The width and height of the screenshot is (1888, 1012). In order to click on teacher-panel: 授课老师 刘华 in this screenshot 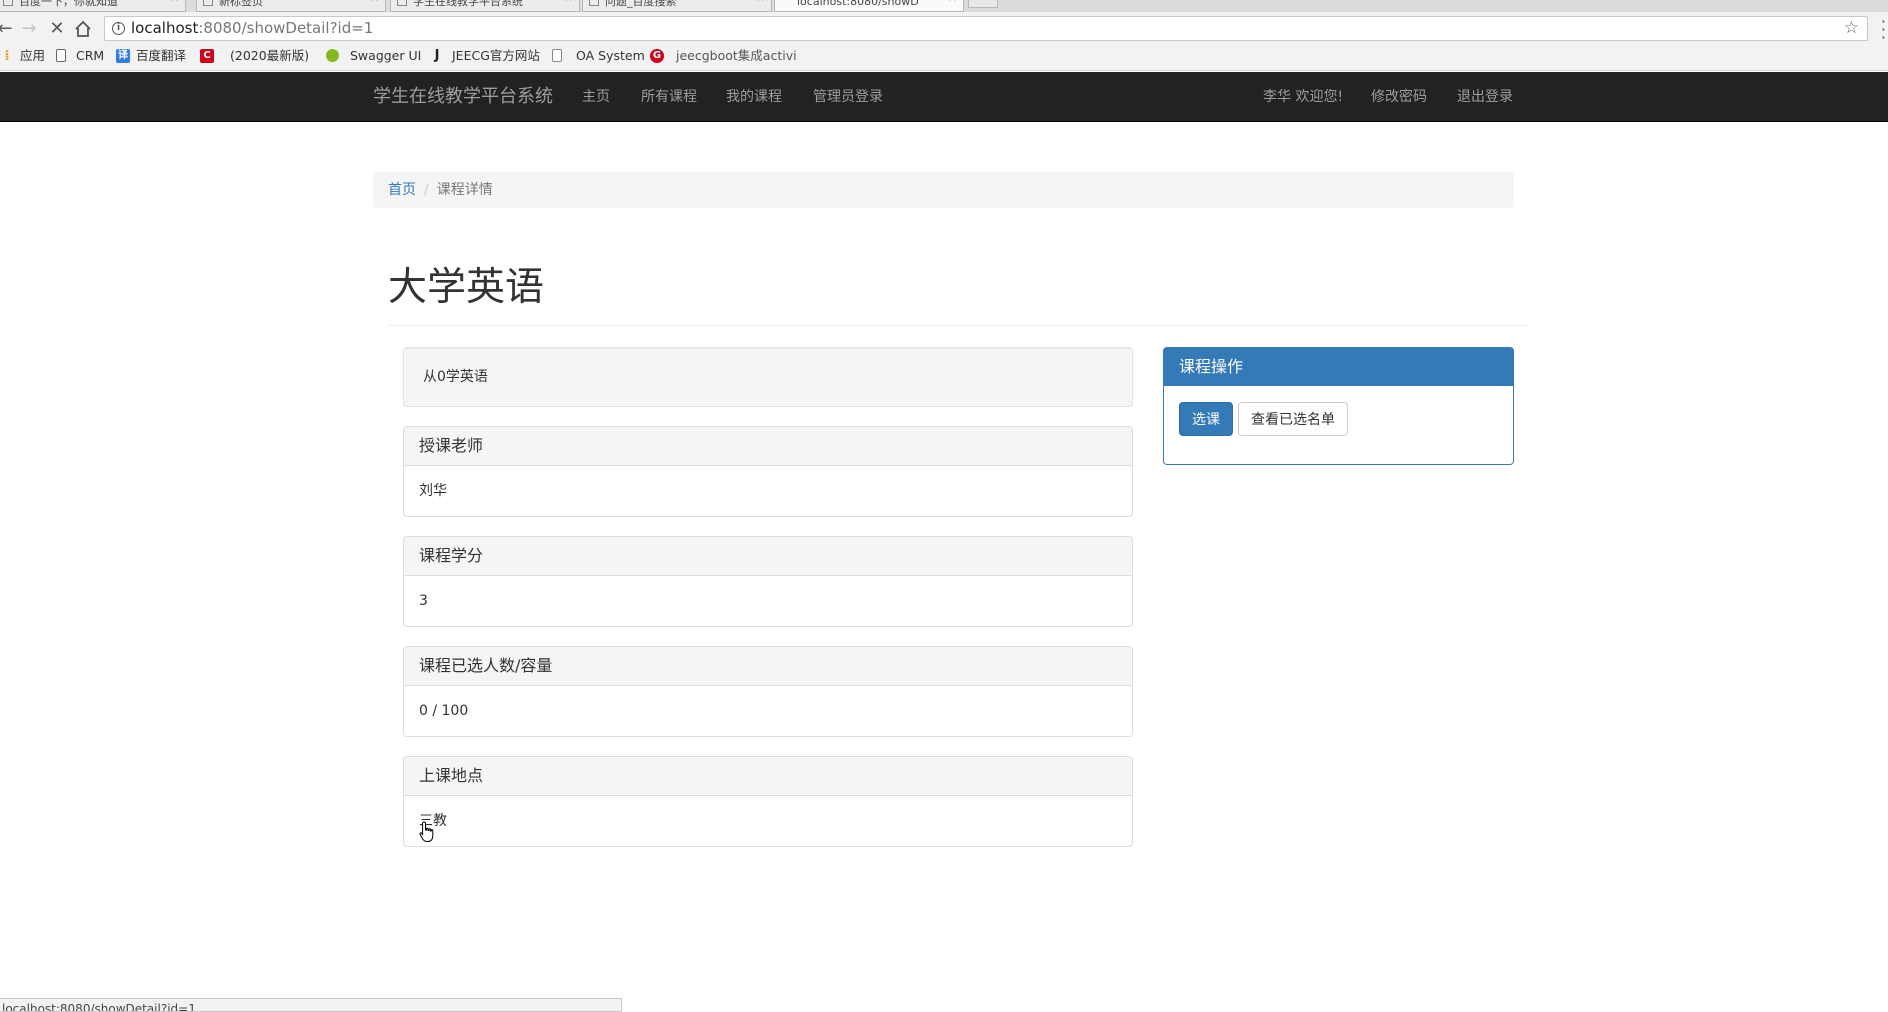, I will do `click(768, 471)`.